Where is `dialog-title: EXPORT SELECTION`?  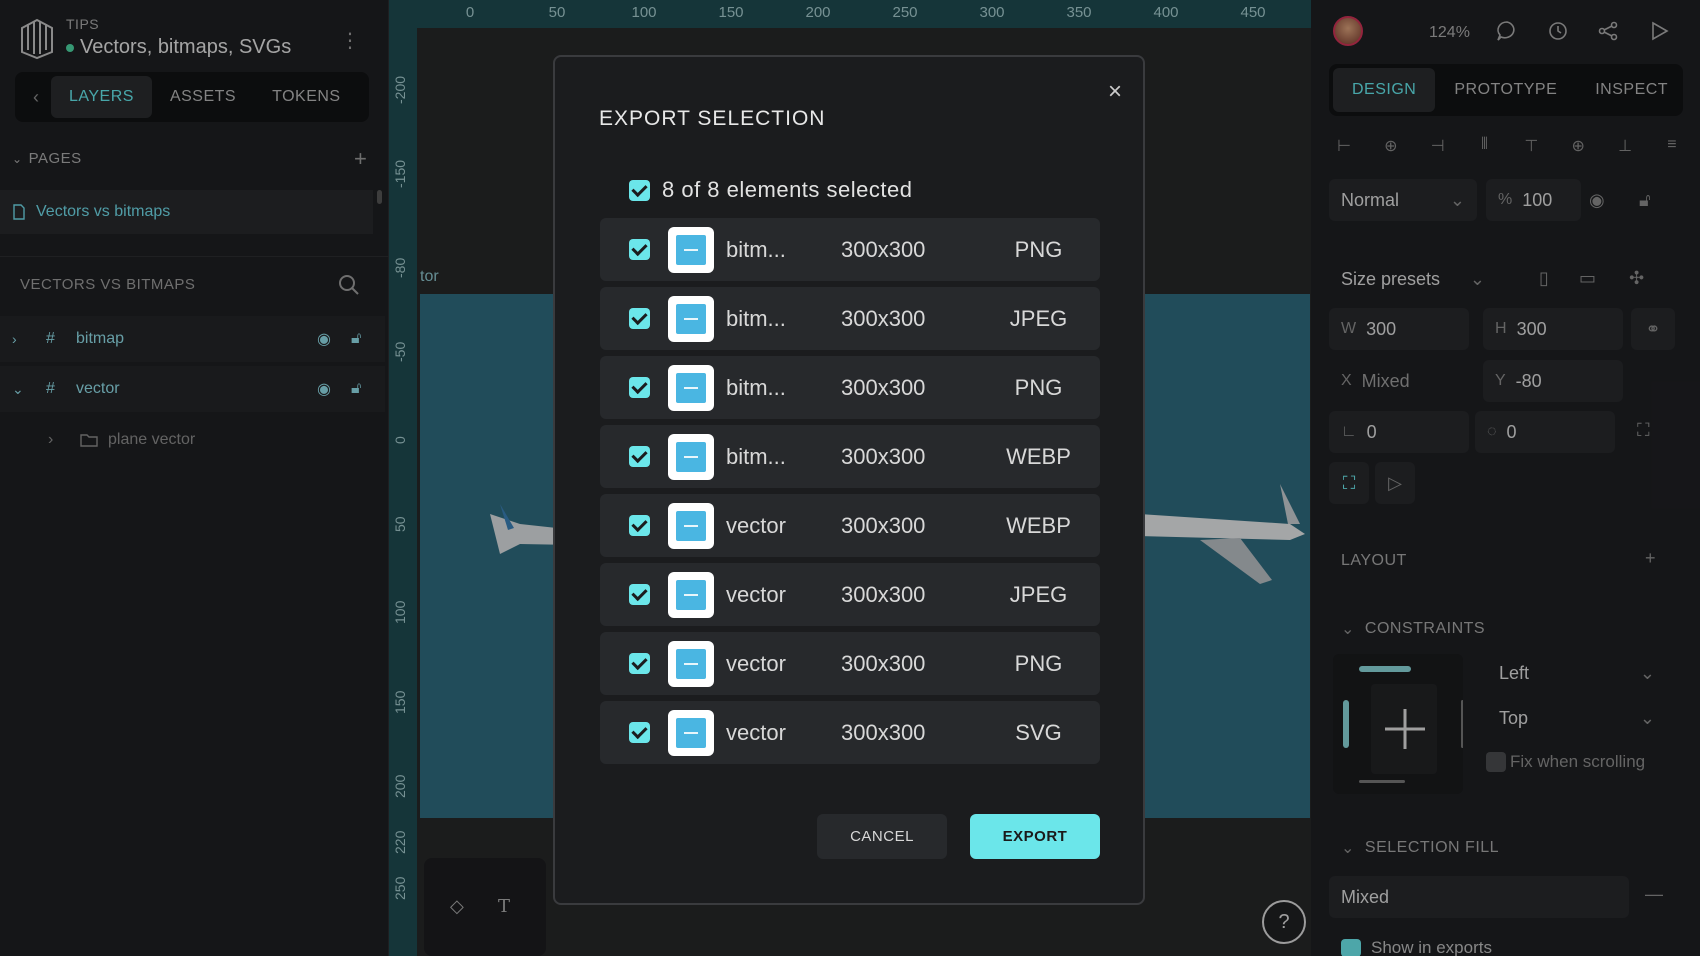
dialog-title: EXPORT SELECTION is located at coordinates (712, 118).